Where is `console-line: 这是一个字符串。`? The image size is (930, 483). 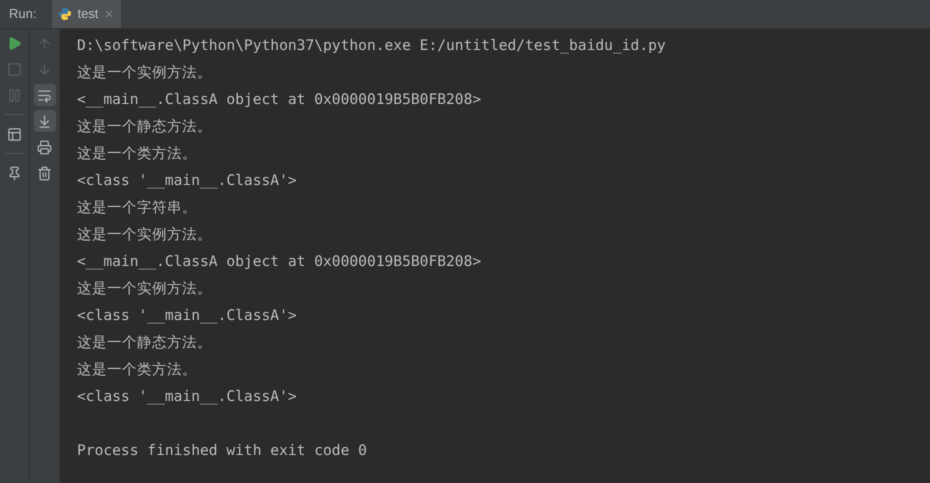
console-line: 这是一个字符串。 is located at coordinates (137, 208).